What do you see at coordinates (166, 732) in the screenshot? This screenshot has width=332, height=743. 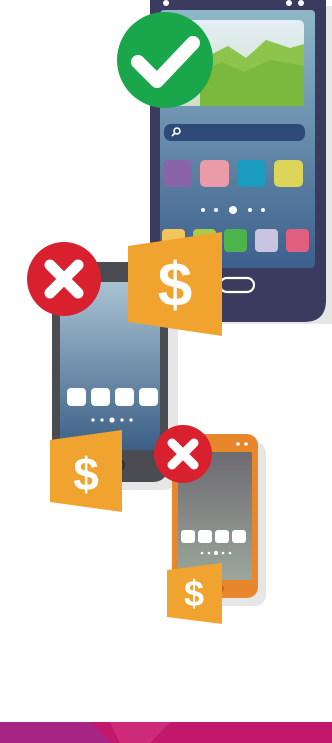 I see `bottom-band` at bounding box center [166, 732].